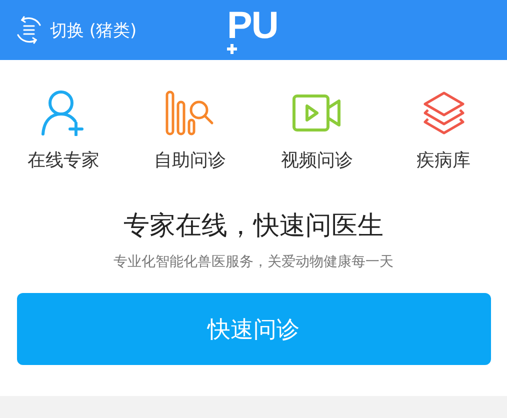 The width and height of the screenshot is (507, 418). I want to click on logo: PU, so click(252, 26).